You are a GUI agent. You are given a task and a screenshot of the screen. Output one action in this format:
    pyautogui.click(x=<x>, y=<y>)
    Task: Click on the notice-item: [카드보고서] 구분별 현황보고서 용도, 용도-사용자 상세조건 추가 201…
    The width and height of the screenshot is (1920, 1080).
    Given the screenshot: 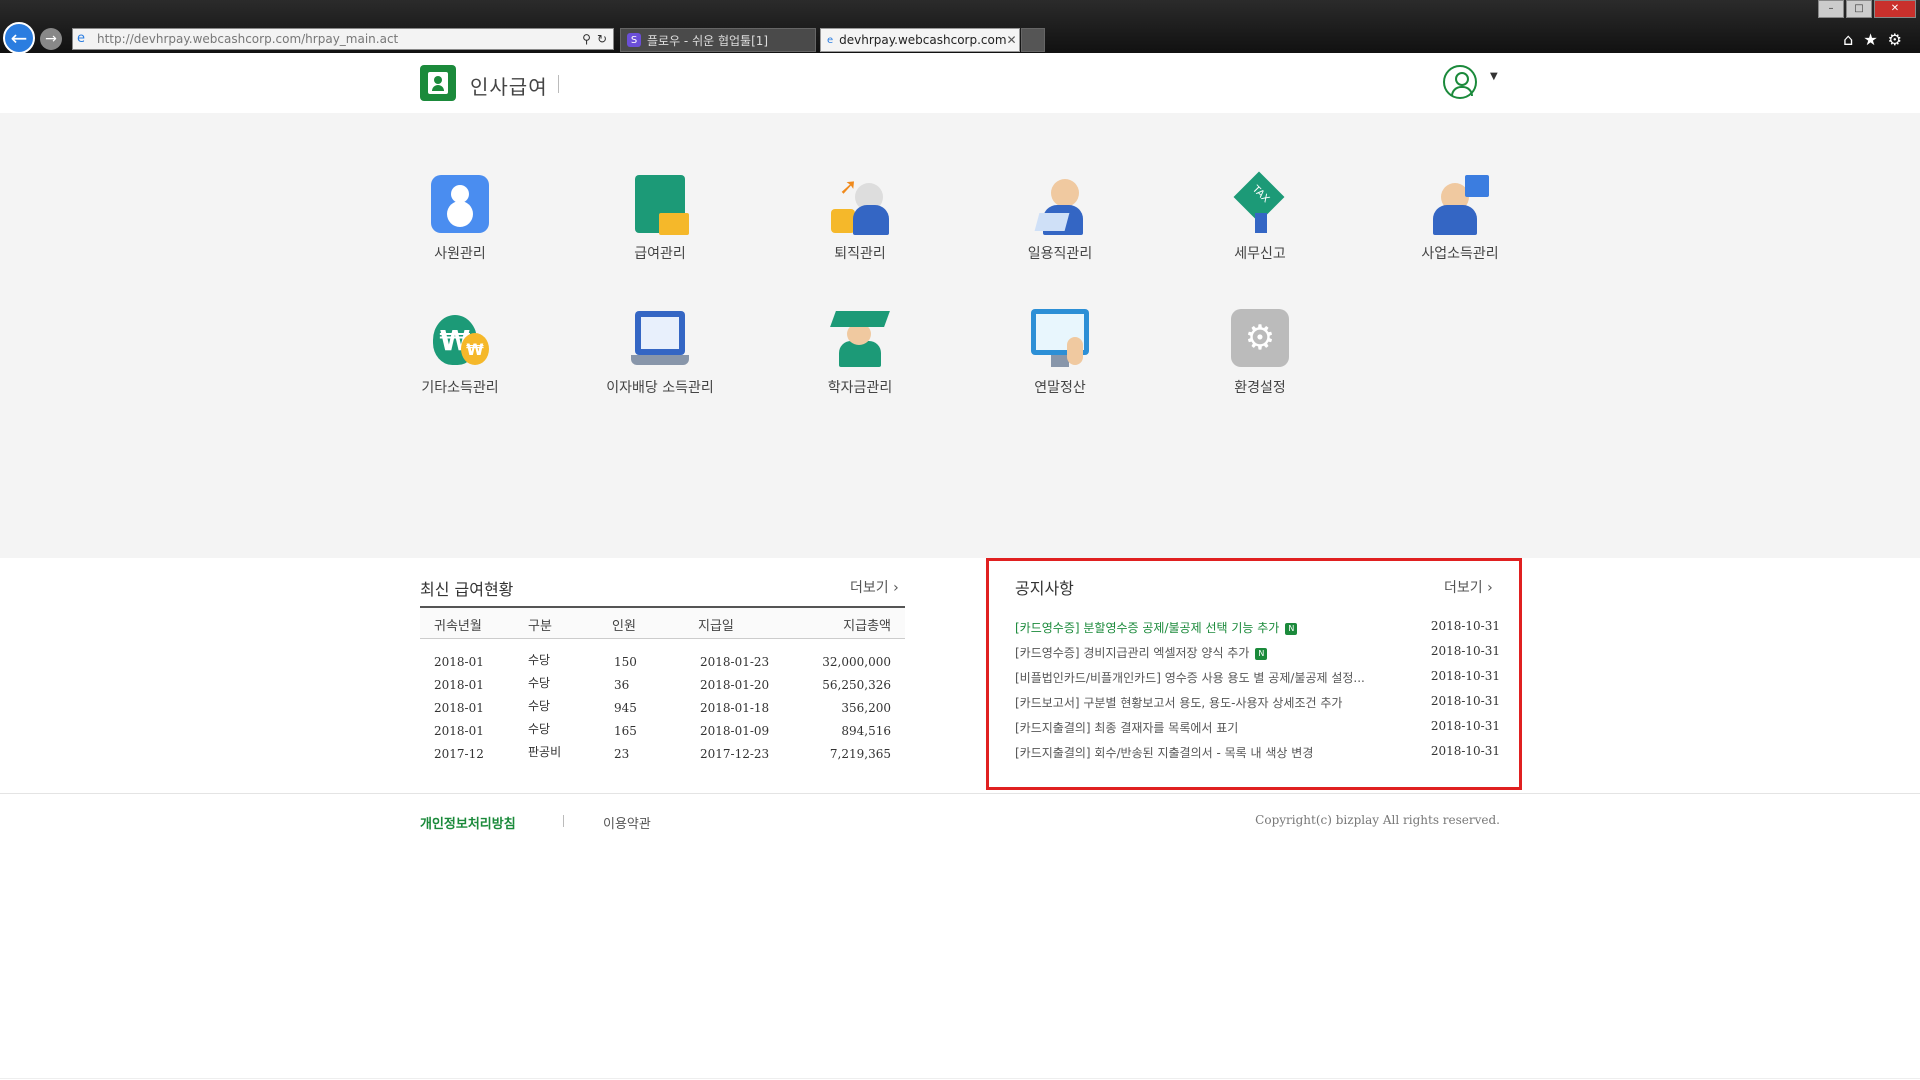 What is the action you would take?
    pyautogui.click(x=1257, y=702)
    